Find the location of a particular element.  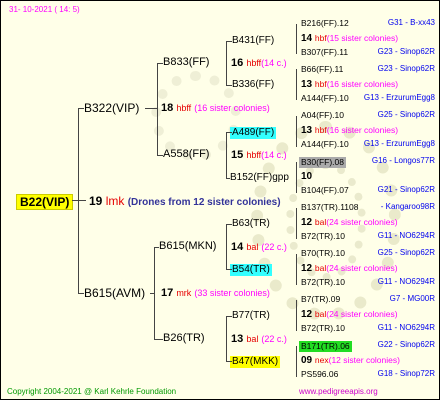

gen3-b431-id: B431(FF) is located at coordinates (253, 41).